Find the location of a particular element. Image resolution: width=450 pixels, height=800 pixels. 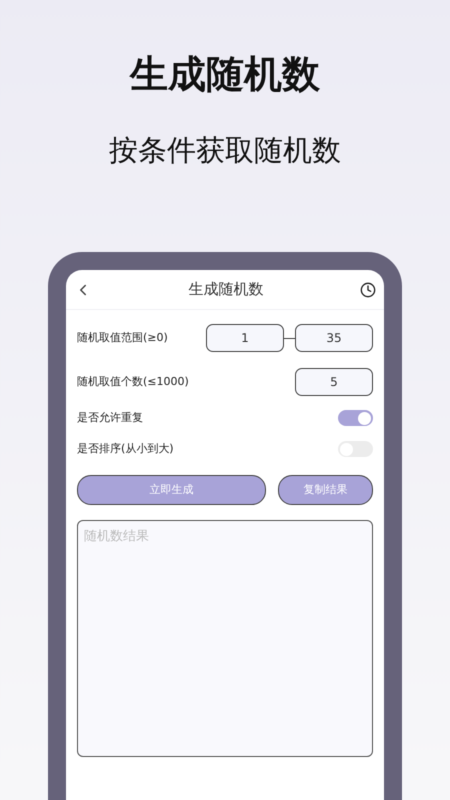

headline: 生成随机数 is located at coordinates (225, 74).